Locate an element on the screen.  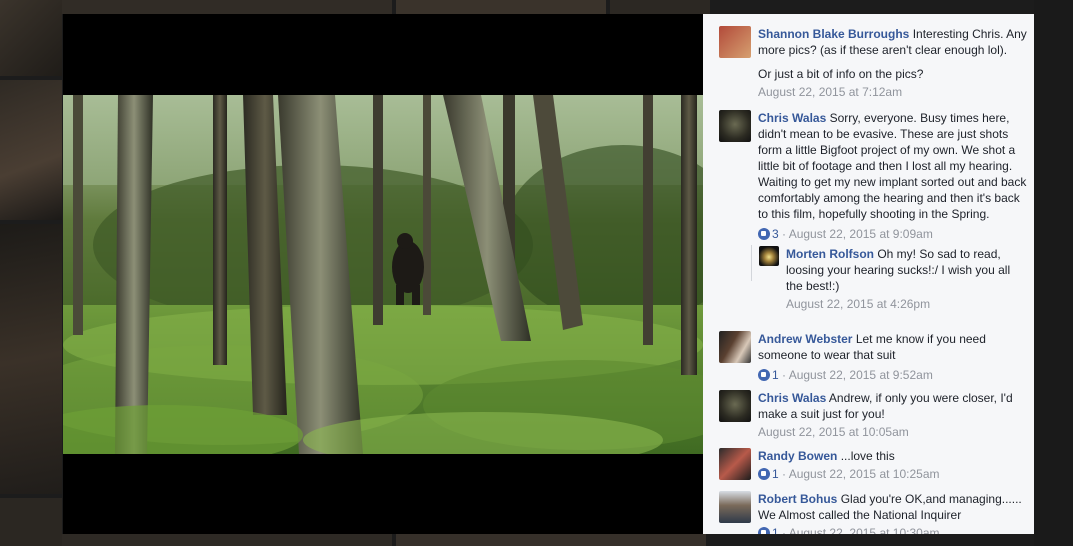
comment-author-link: Shannon Blake Burroughs is located at coordinates (833, 34).